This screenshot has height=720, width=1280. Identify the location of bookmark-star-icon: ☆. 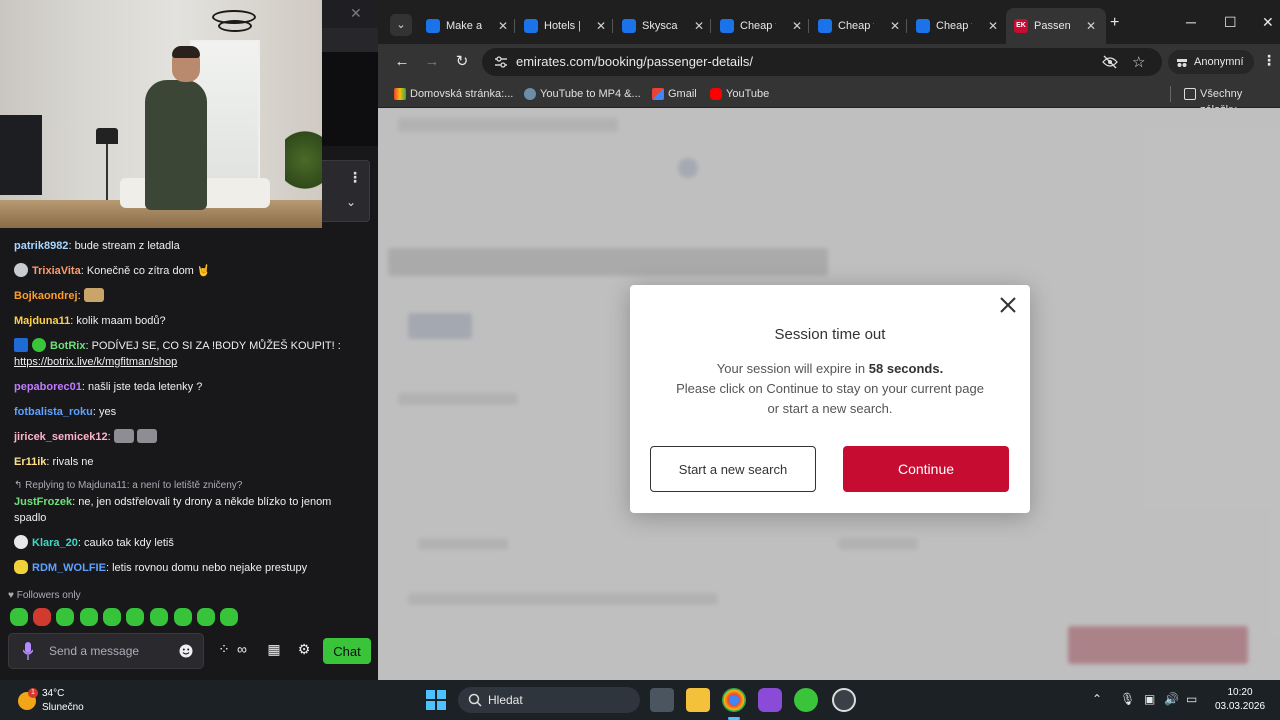
(1138, 62).